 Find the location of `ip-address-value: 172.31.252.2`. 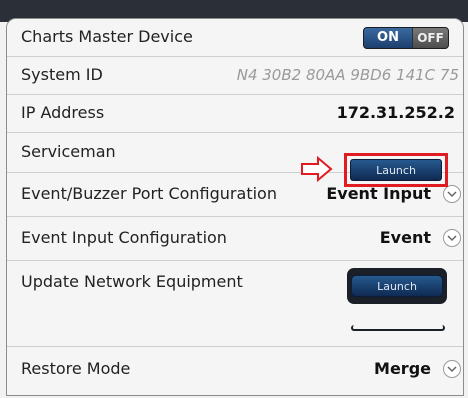

ip-address-value: 172.31.252.2 is located at coordinates (395, 112).